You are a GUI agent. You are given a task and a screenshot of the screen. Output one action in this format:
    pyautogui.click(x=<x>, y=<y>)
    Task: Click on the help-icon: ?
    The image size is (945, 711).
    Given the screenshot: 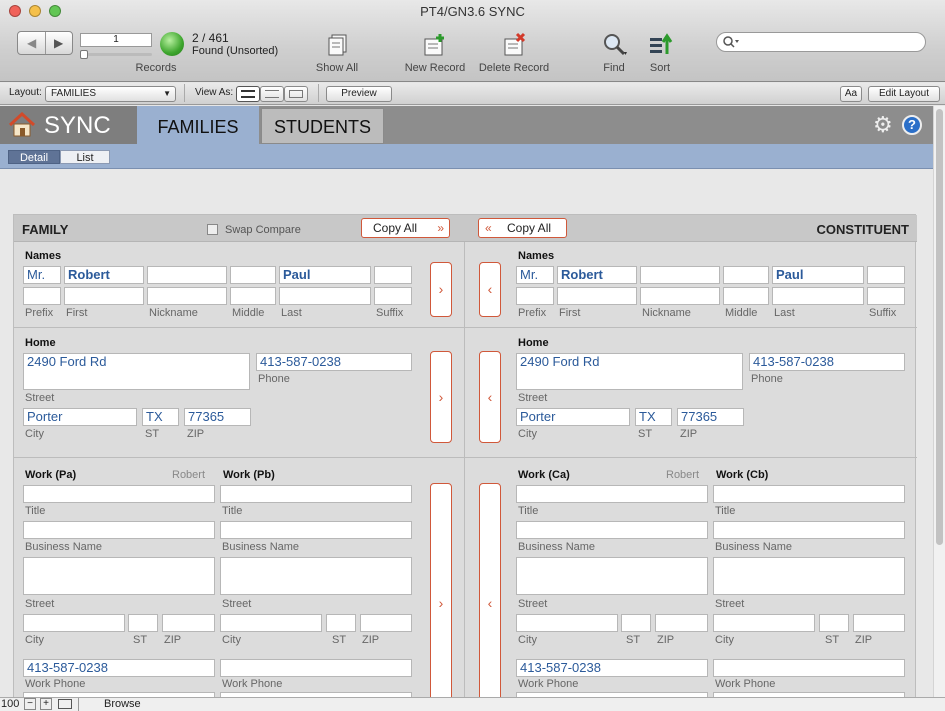 What is the action you would take?
    pyautogui.click(x=912, y=125)
    